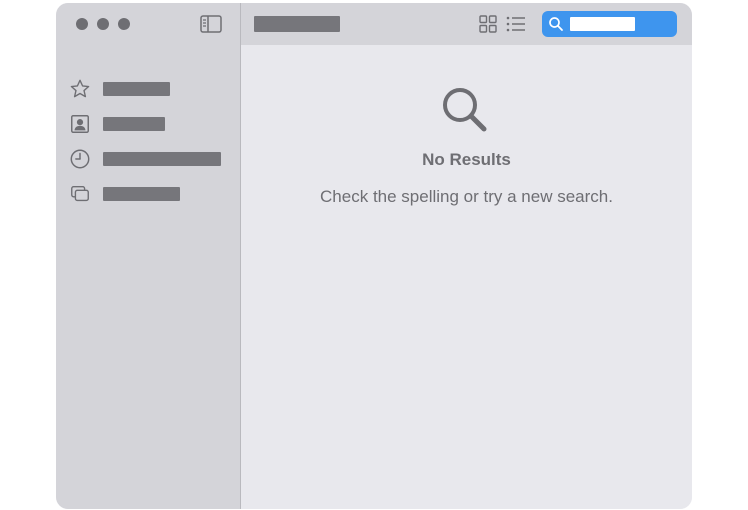 The image size is (748, 510). I want to click on minimize-button, so click(103, 24).